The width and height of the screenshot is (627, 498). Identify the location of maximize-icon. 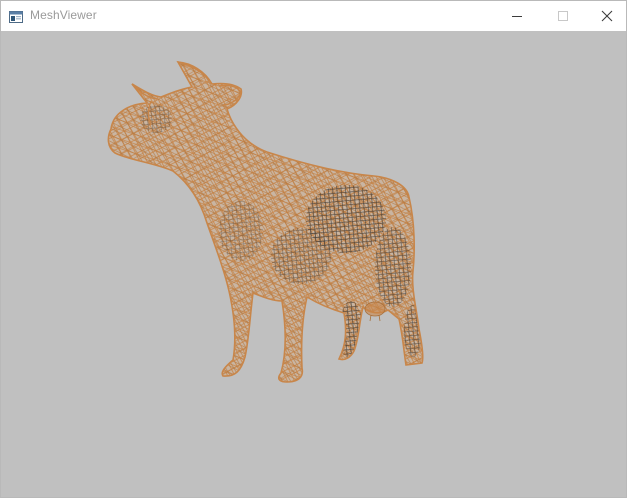
(563, 16).